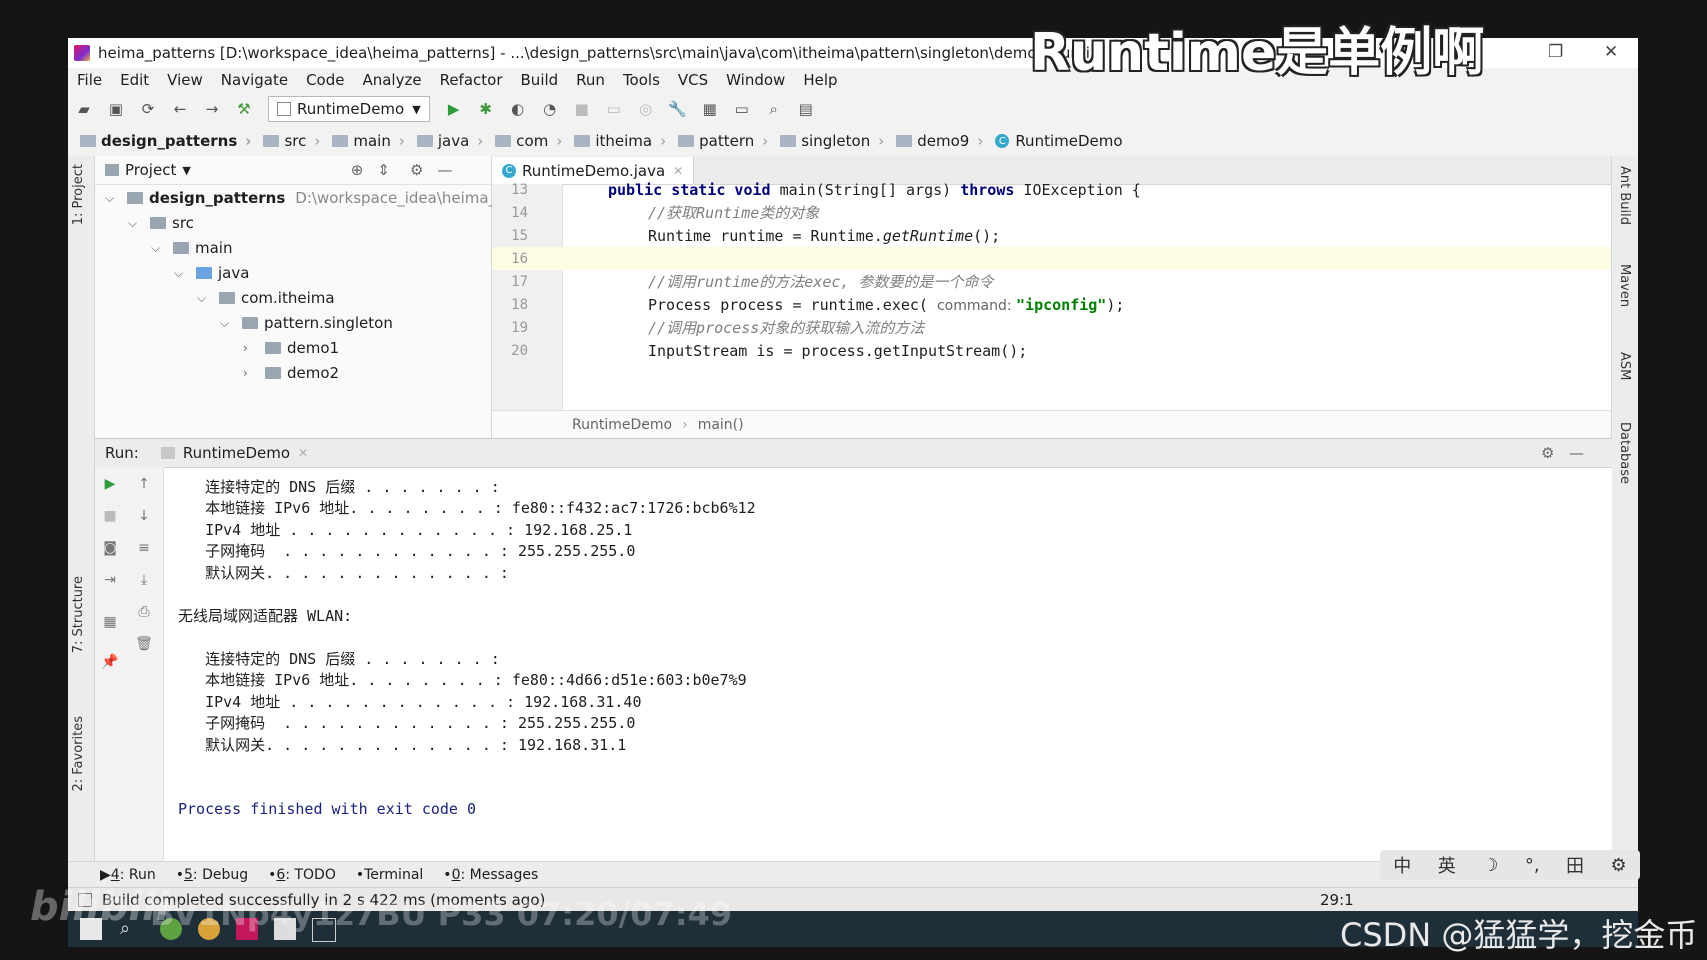  Describe the element at coordinates (212, 109) in the screenshot. I see `forward-arrow-icon: →` at that location.